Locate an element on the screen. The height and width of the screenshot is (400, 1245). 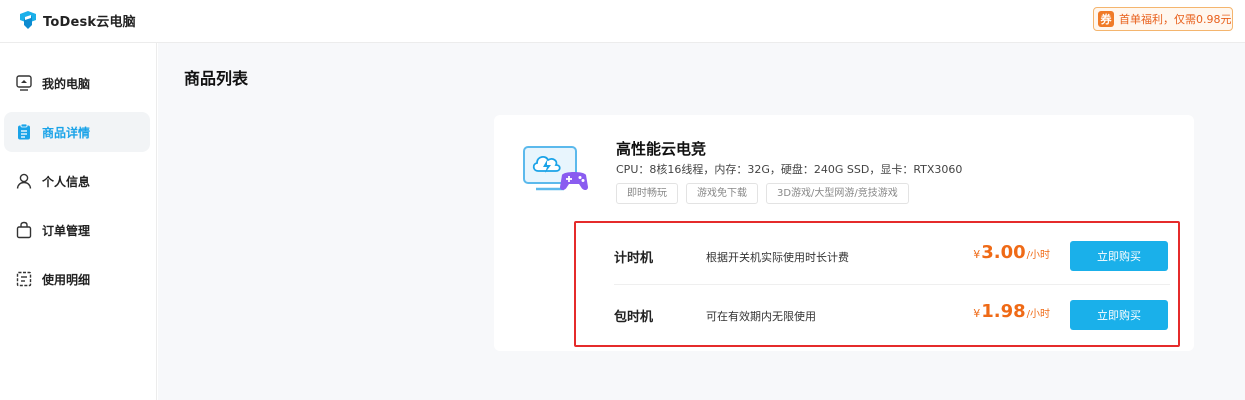
sidebar-item-usage-details: 使用明细 is located at coordinates (77, 279).